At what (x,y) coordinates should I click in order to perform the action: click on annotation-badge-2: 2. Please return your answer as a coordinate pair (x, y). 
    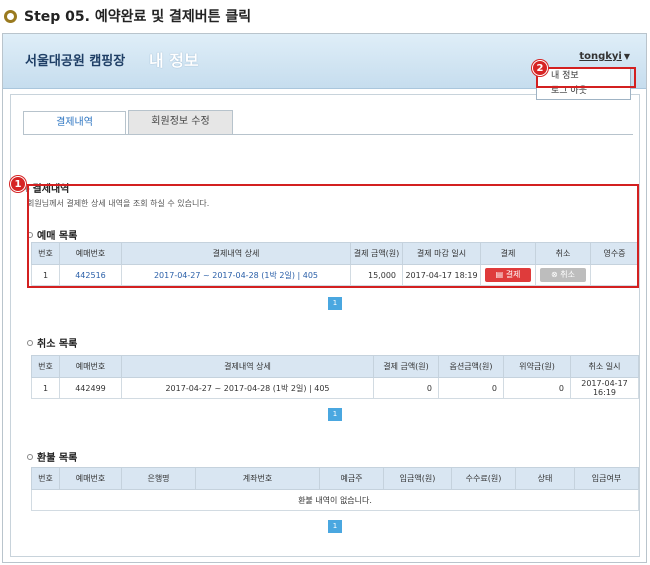
    Looking at the image, I should click on (540, 68).